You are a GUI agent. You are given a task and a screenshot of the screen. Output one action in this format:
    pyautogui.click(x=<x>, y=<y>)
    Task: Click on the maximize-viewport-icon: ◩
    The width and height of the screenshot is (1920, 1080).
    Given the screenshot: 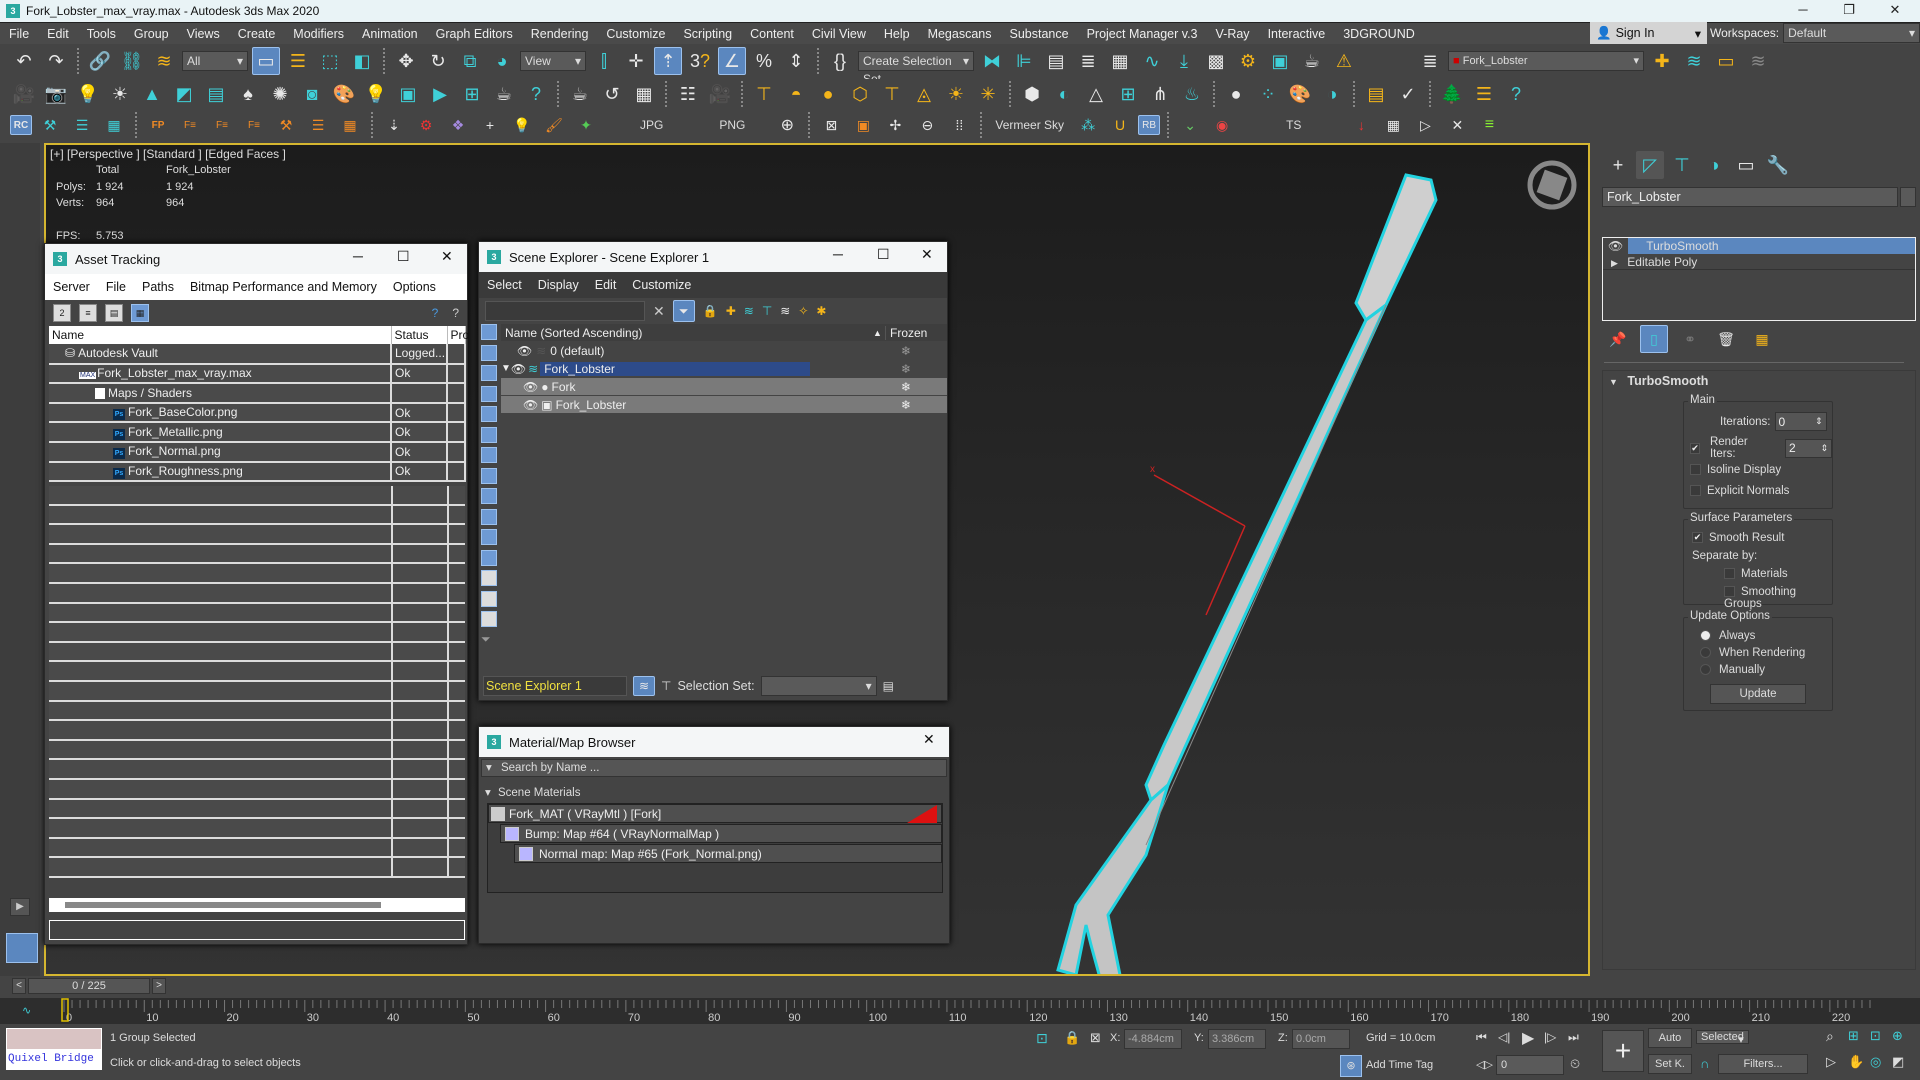 What is the action you would take?
    pyautogui.click(x=1898, y=1062)
    